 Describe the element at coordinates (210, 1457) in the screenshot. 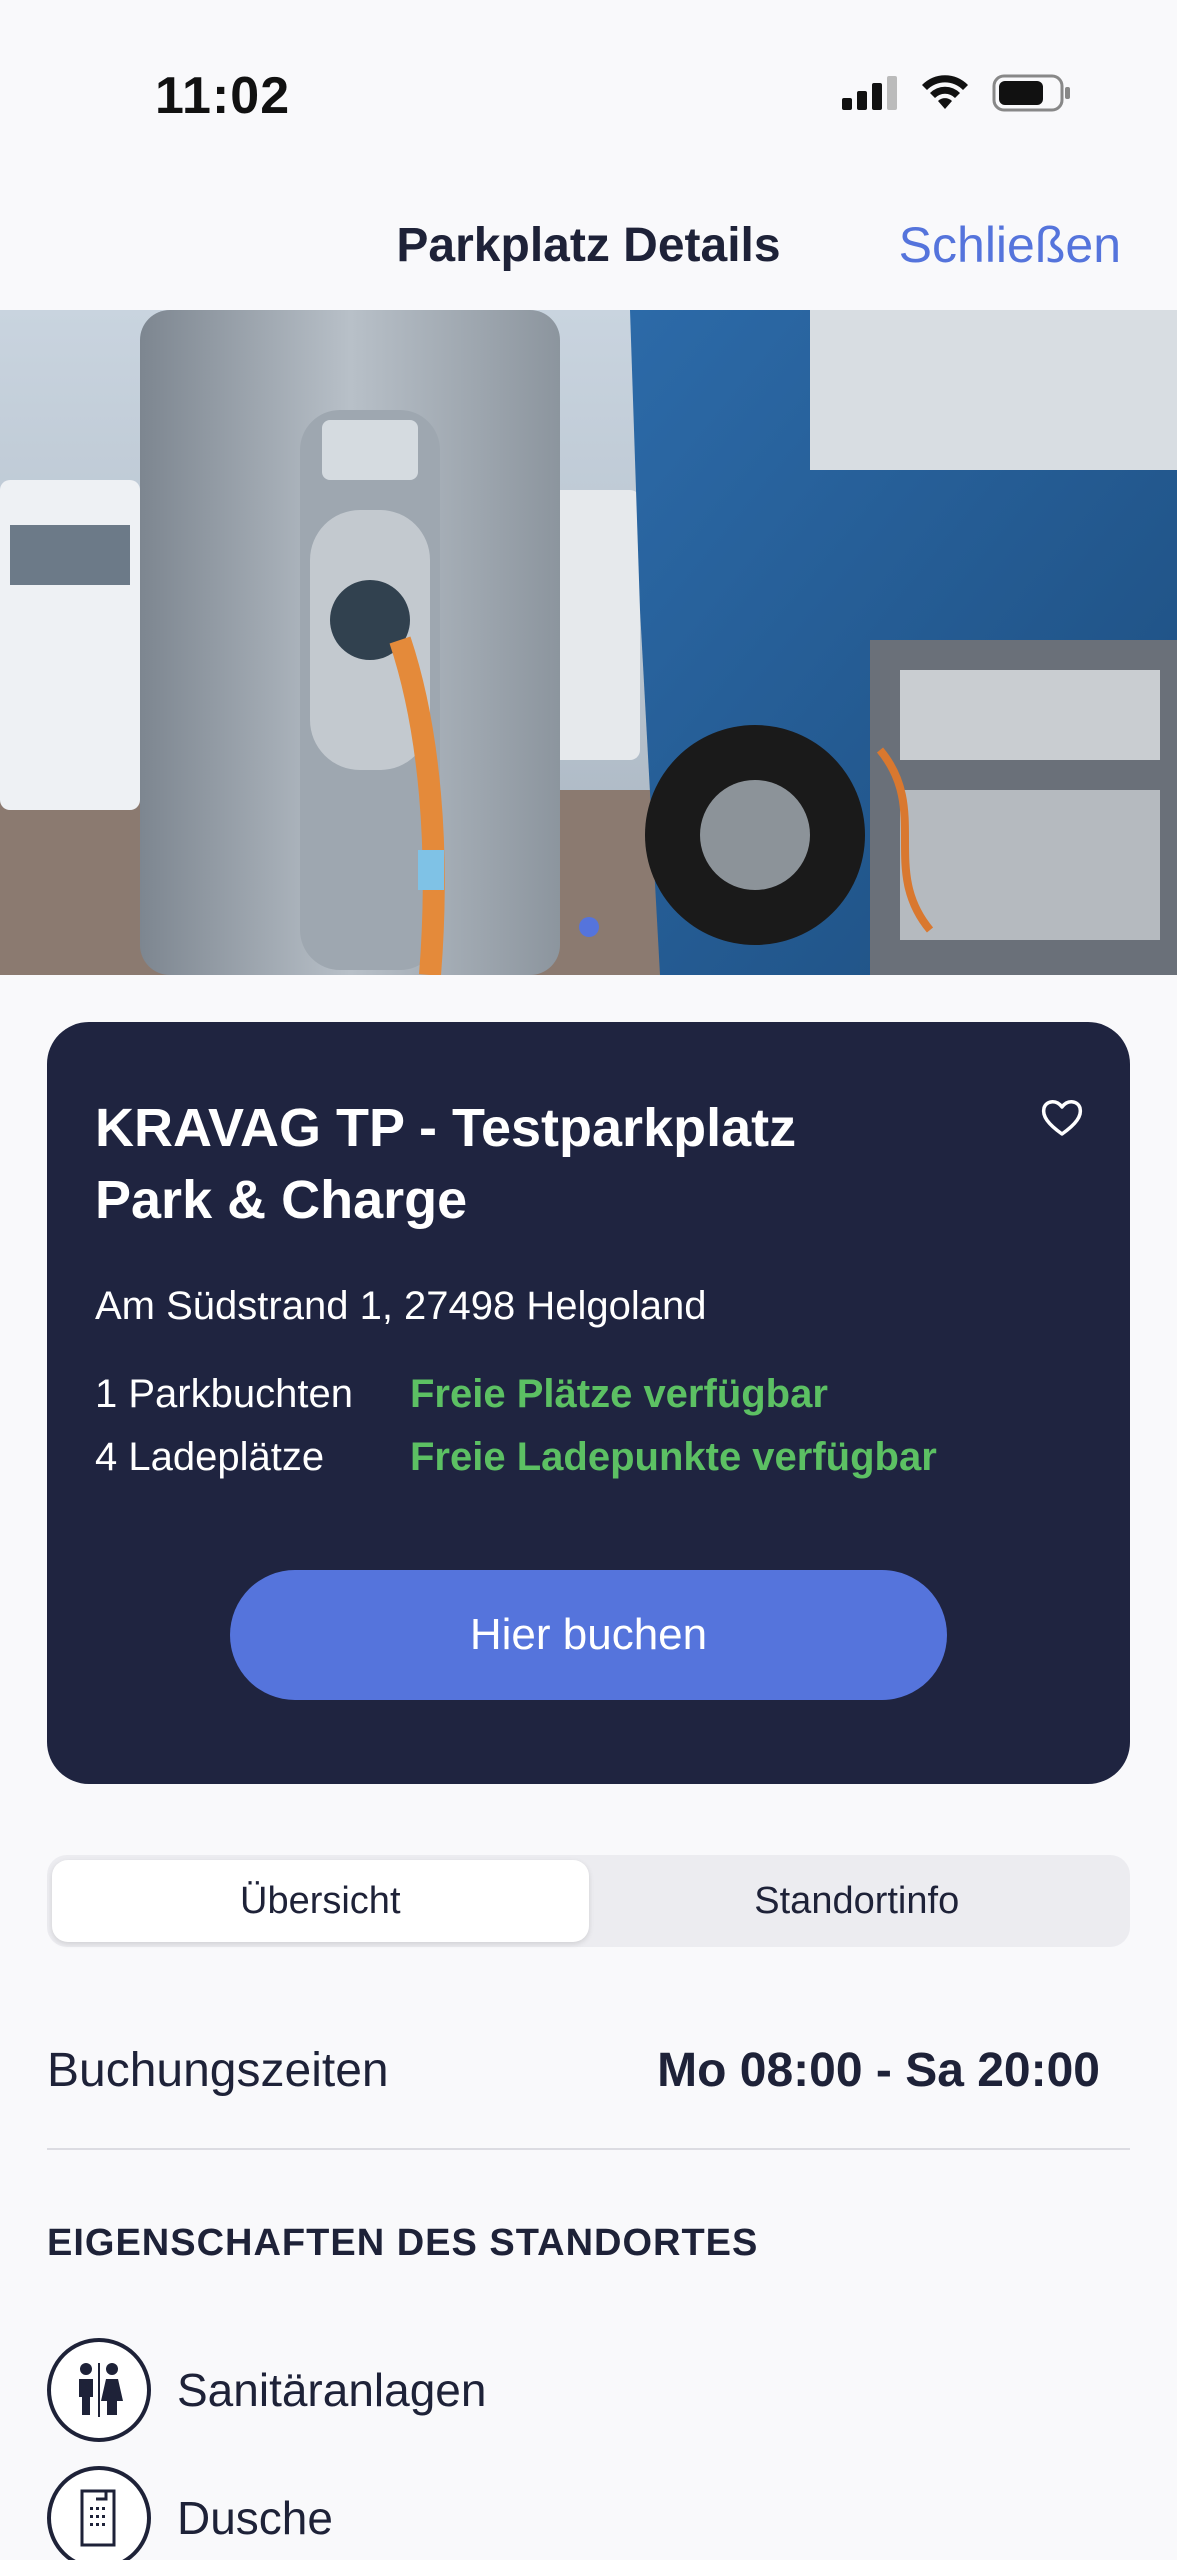

I see `charging-spots-label: 4 Ladeplätze` at that location.